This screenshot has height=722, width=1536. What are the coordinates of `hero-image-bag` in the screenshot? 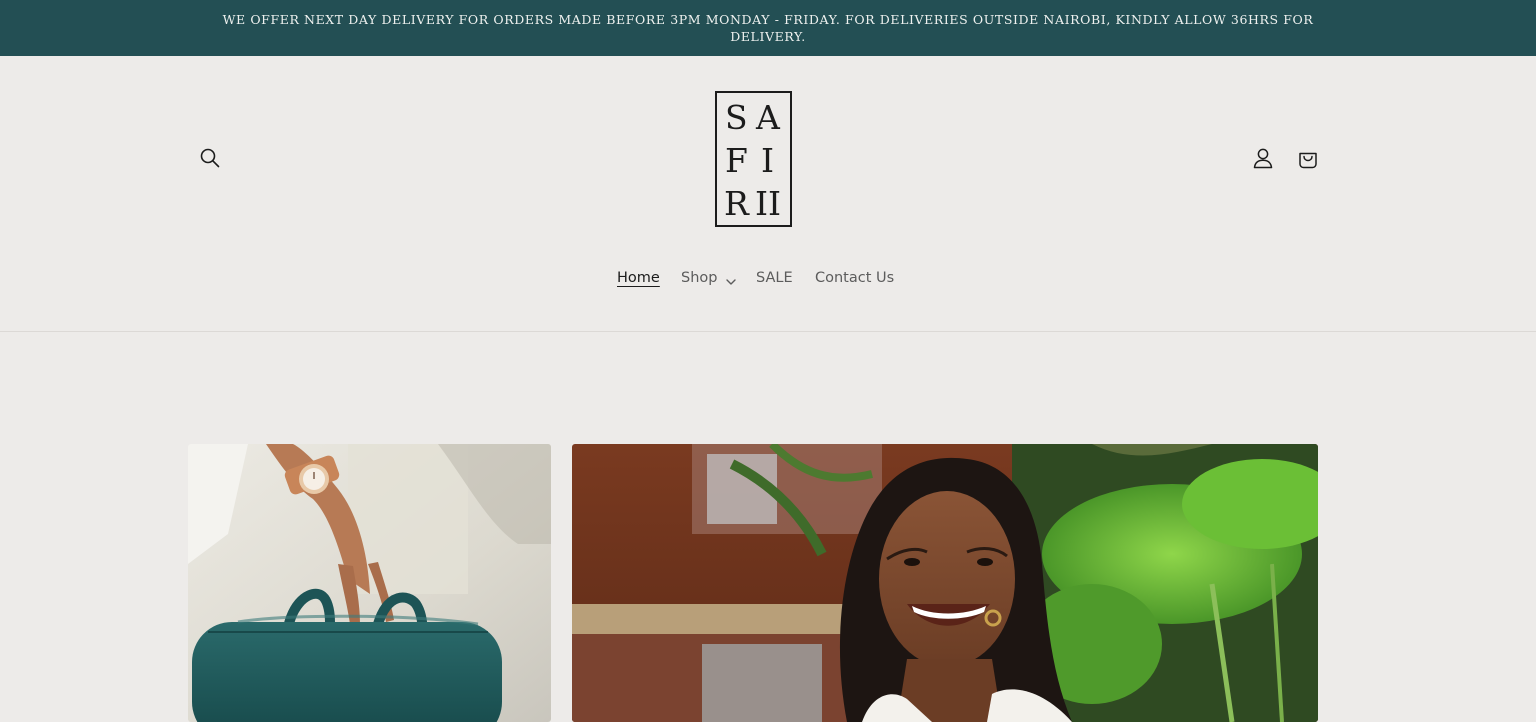 It's located at (369, 583).